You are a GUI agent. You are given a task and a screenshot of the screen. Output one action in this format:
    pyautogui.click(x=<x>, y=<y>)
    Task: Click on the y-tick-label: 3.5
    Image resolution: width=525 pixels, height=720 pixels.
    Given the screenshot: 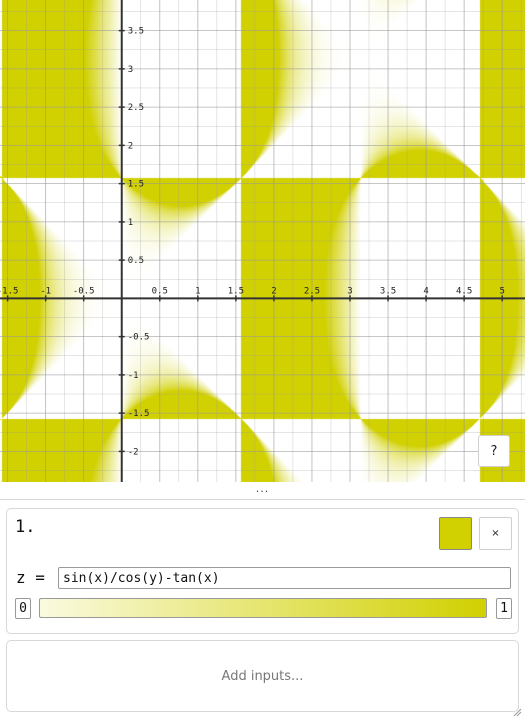 What is the action you would take?
    pyautogui.click(x=136, y=32)
    